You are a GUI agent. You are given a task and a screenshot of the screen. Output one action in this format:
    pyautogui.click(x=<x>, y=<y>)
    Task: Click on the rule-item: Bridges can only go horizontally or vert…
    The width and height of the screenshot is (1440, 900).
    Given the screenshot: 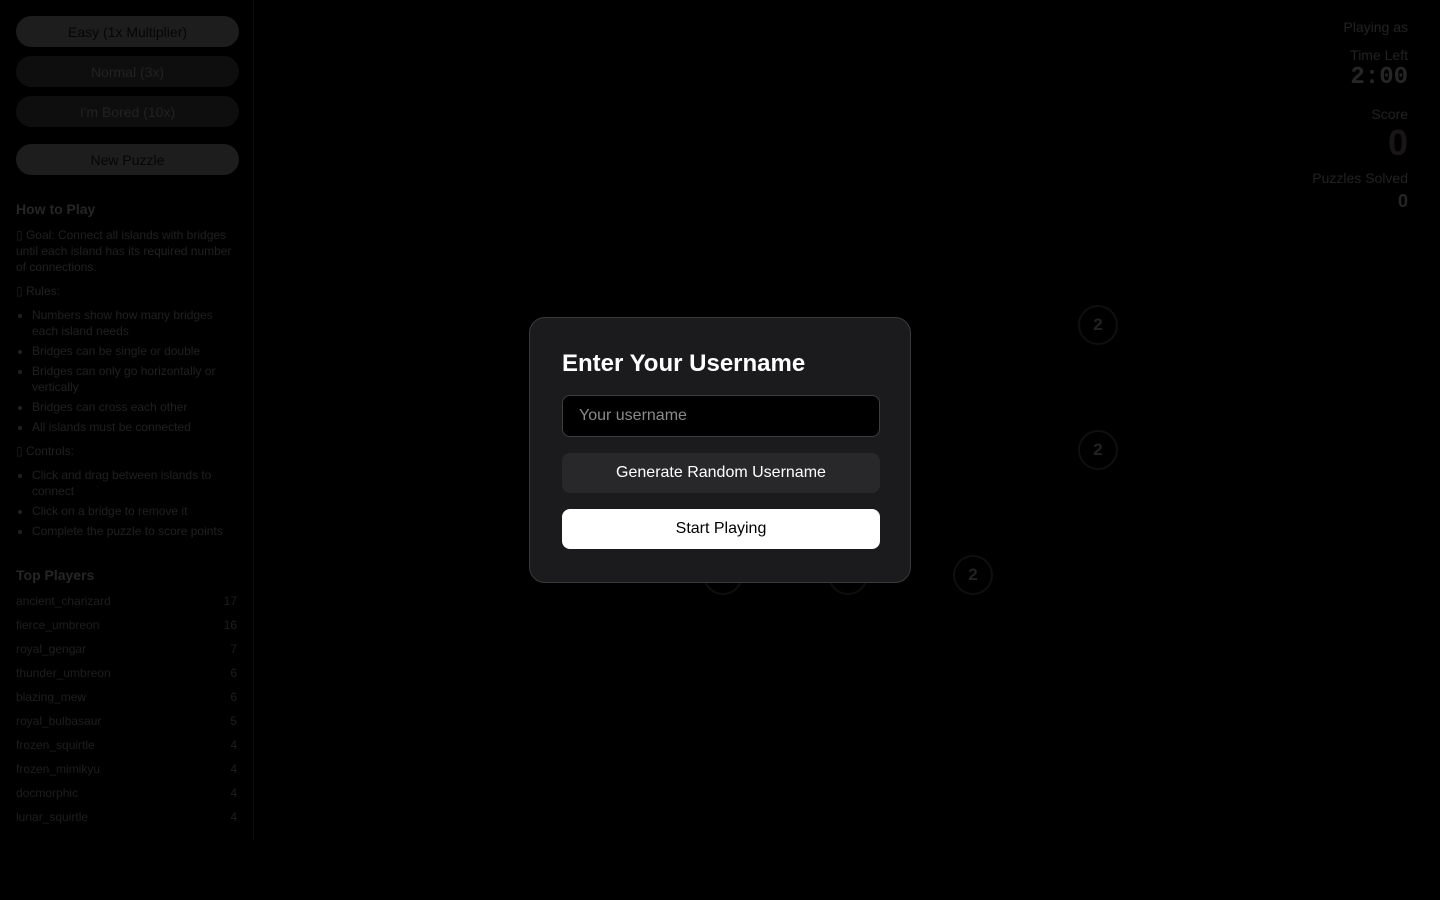 What is the action you would take?
    pyautogui.click(x=134, y=379)
    